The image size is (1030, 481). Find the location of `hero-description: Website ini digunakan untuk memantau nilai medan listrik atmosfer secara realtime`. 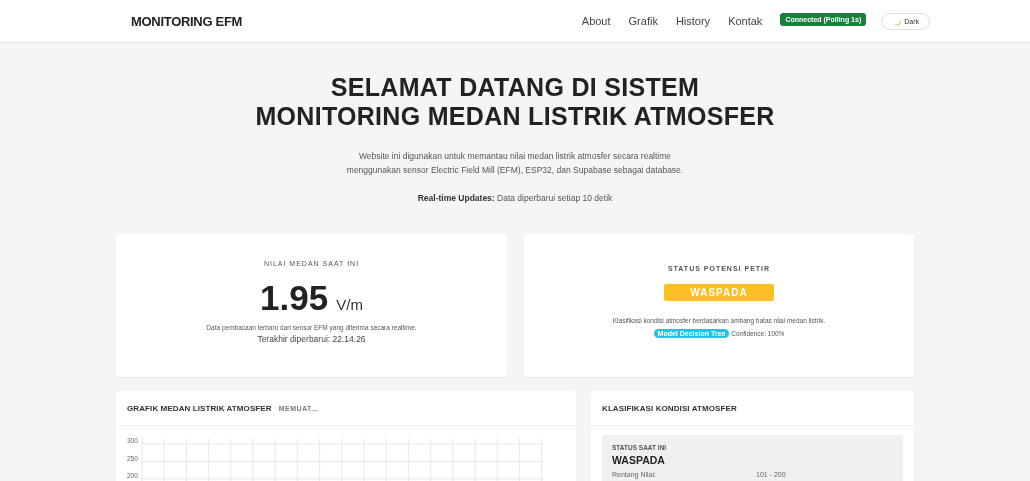

hero-description: Website ini digunakan untuk memantau nilai medan listrik atmosfer secara realtime is located at coordinates (515, 156).